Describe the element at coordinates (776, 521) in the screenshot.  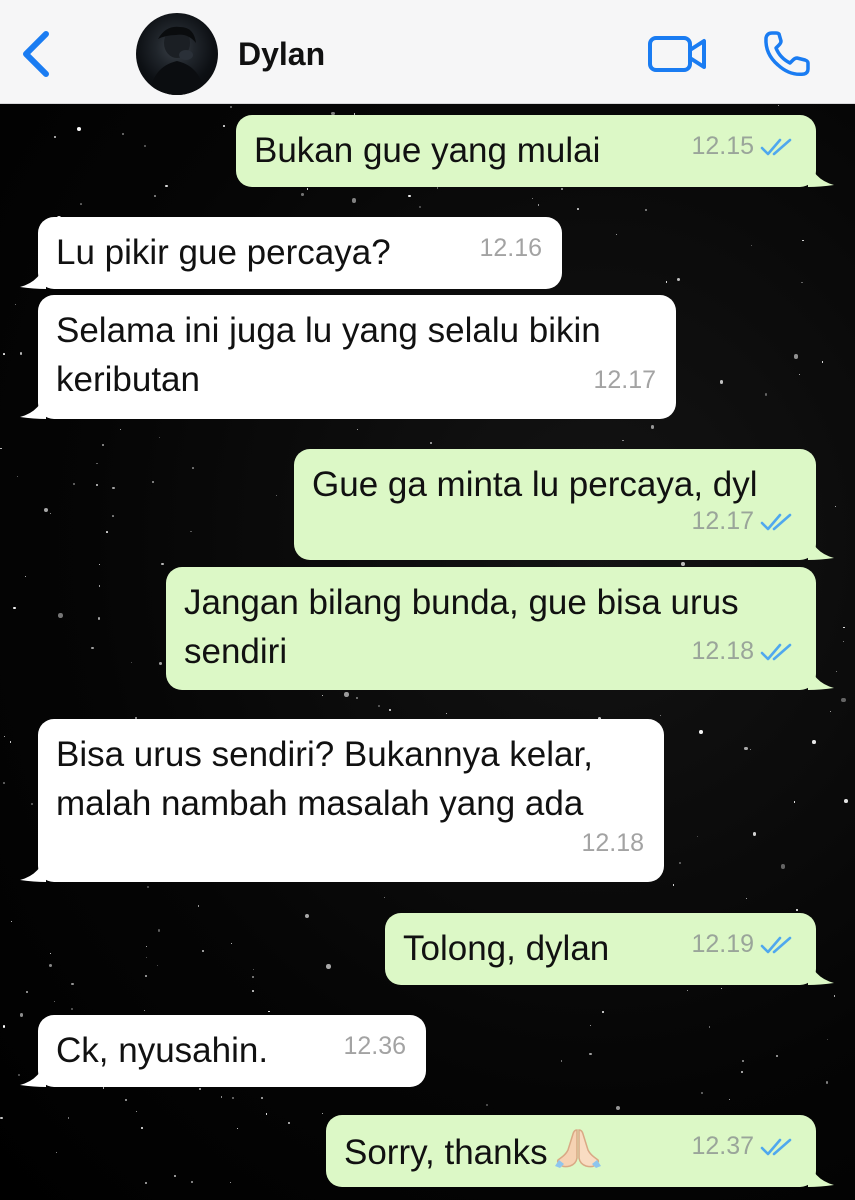
I see `read-ticks-icon` at that location.